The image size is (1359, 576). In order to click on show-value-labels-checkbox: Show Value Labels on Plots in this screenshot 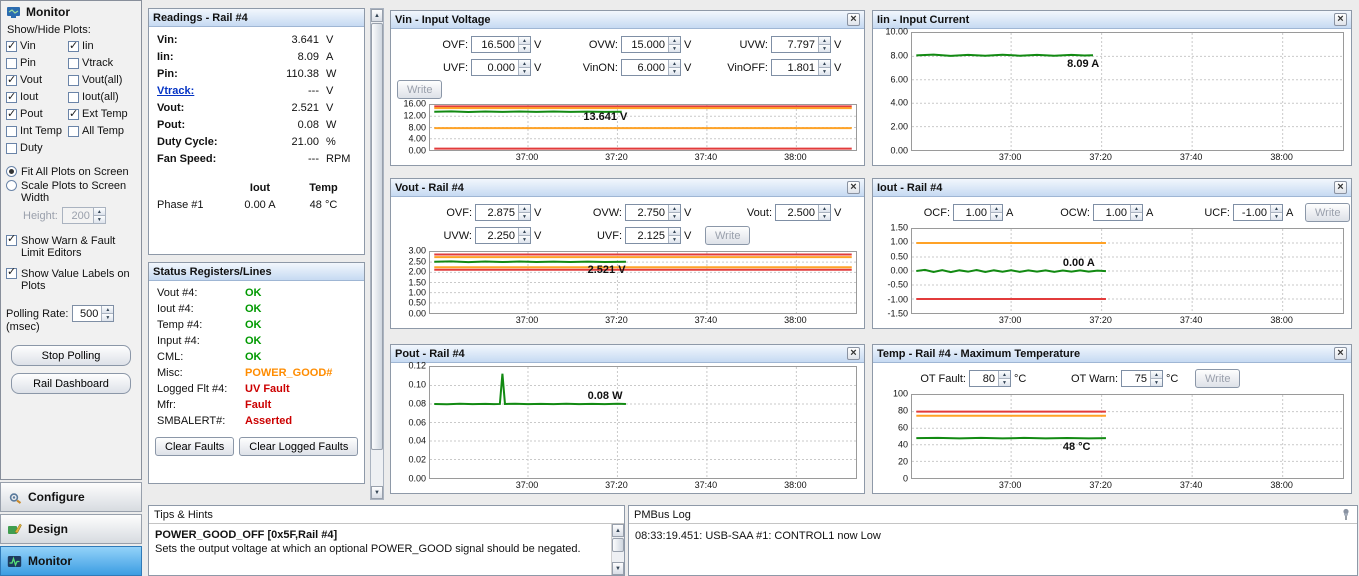, I will do `click(71, 279)`.